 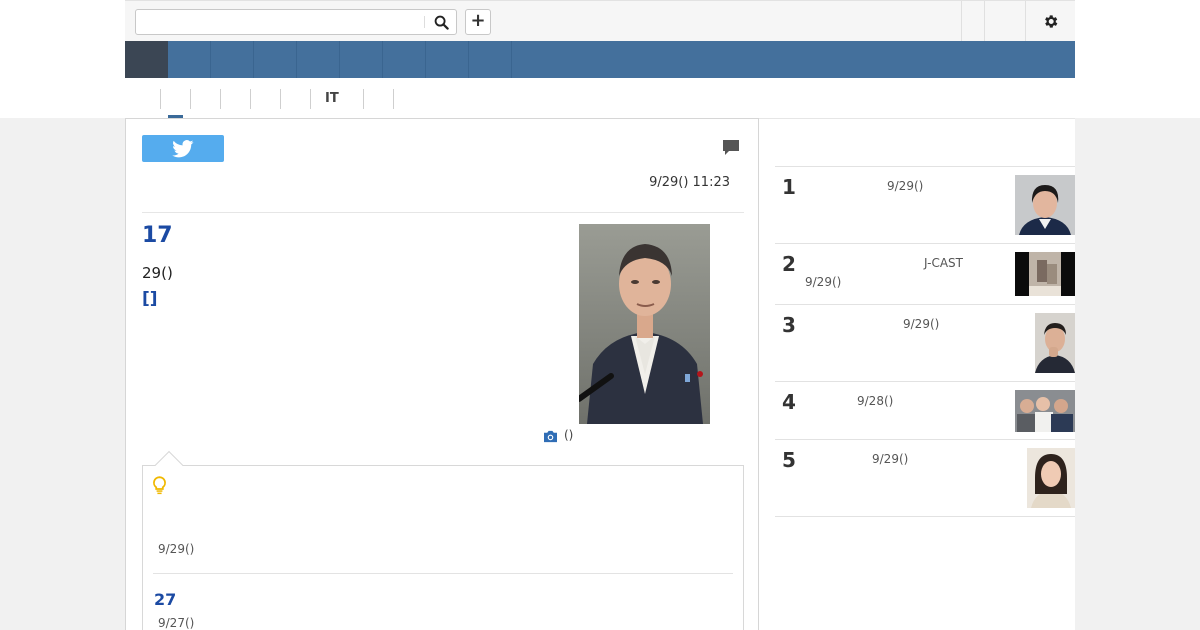 What do you see at coordinates (925, 205) in the screenshot?
I see `ranking-item: 1 9/29()` at bounding box center [925, 205].